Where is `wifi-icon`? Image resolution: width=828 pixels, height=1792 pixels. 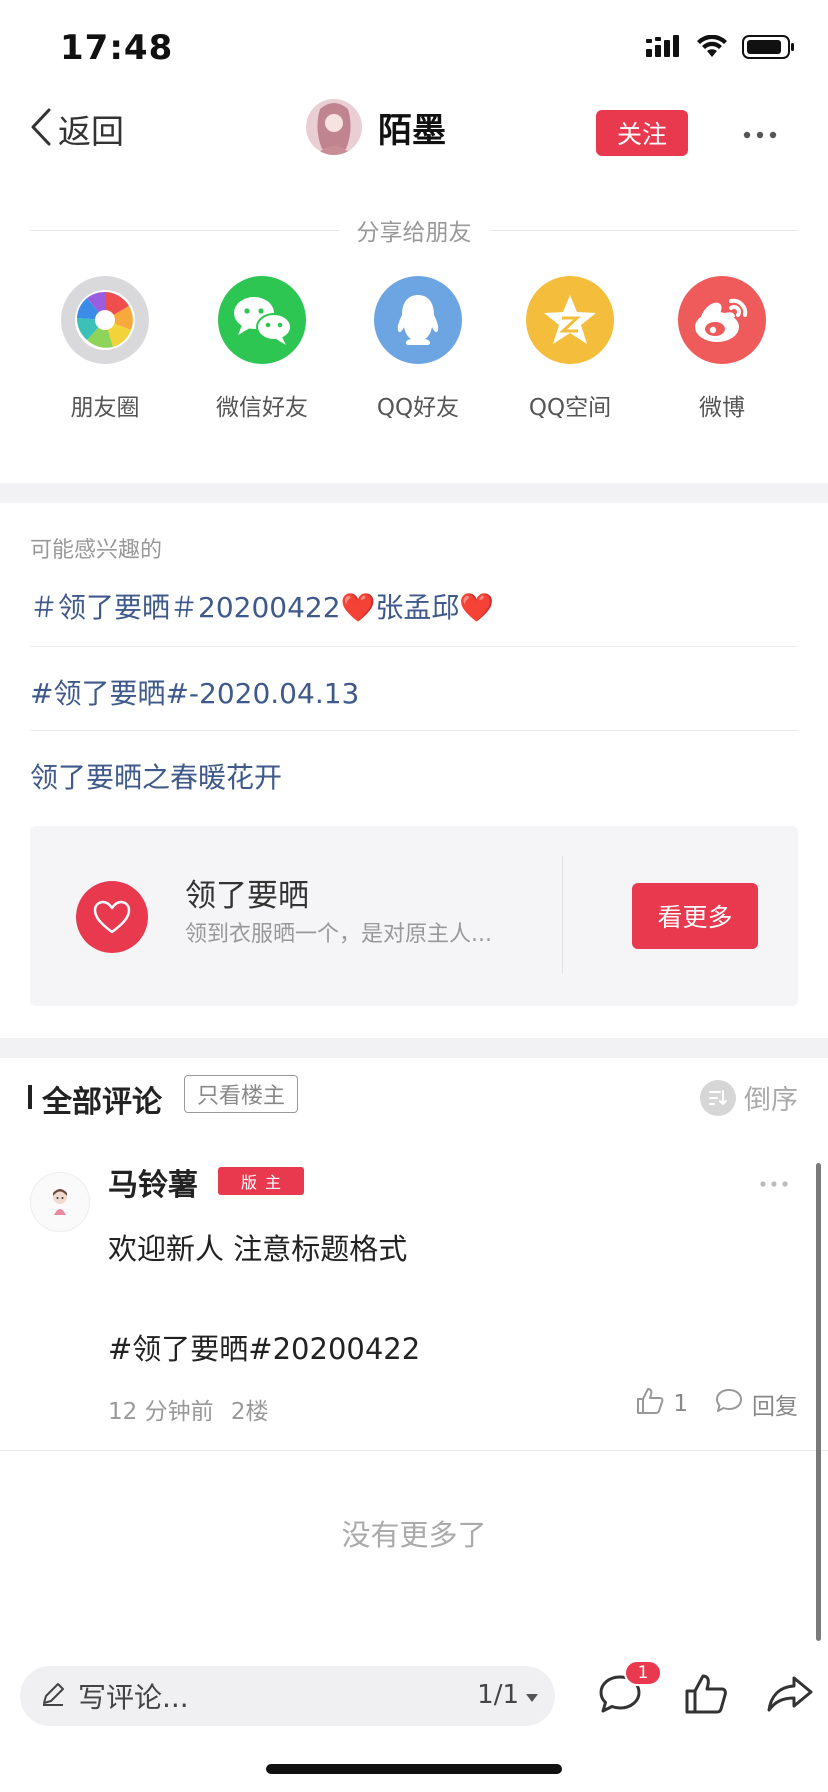 wifi-icon is located at coordinates (712, 48).